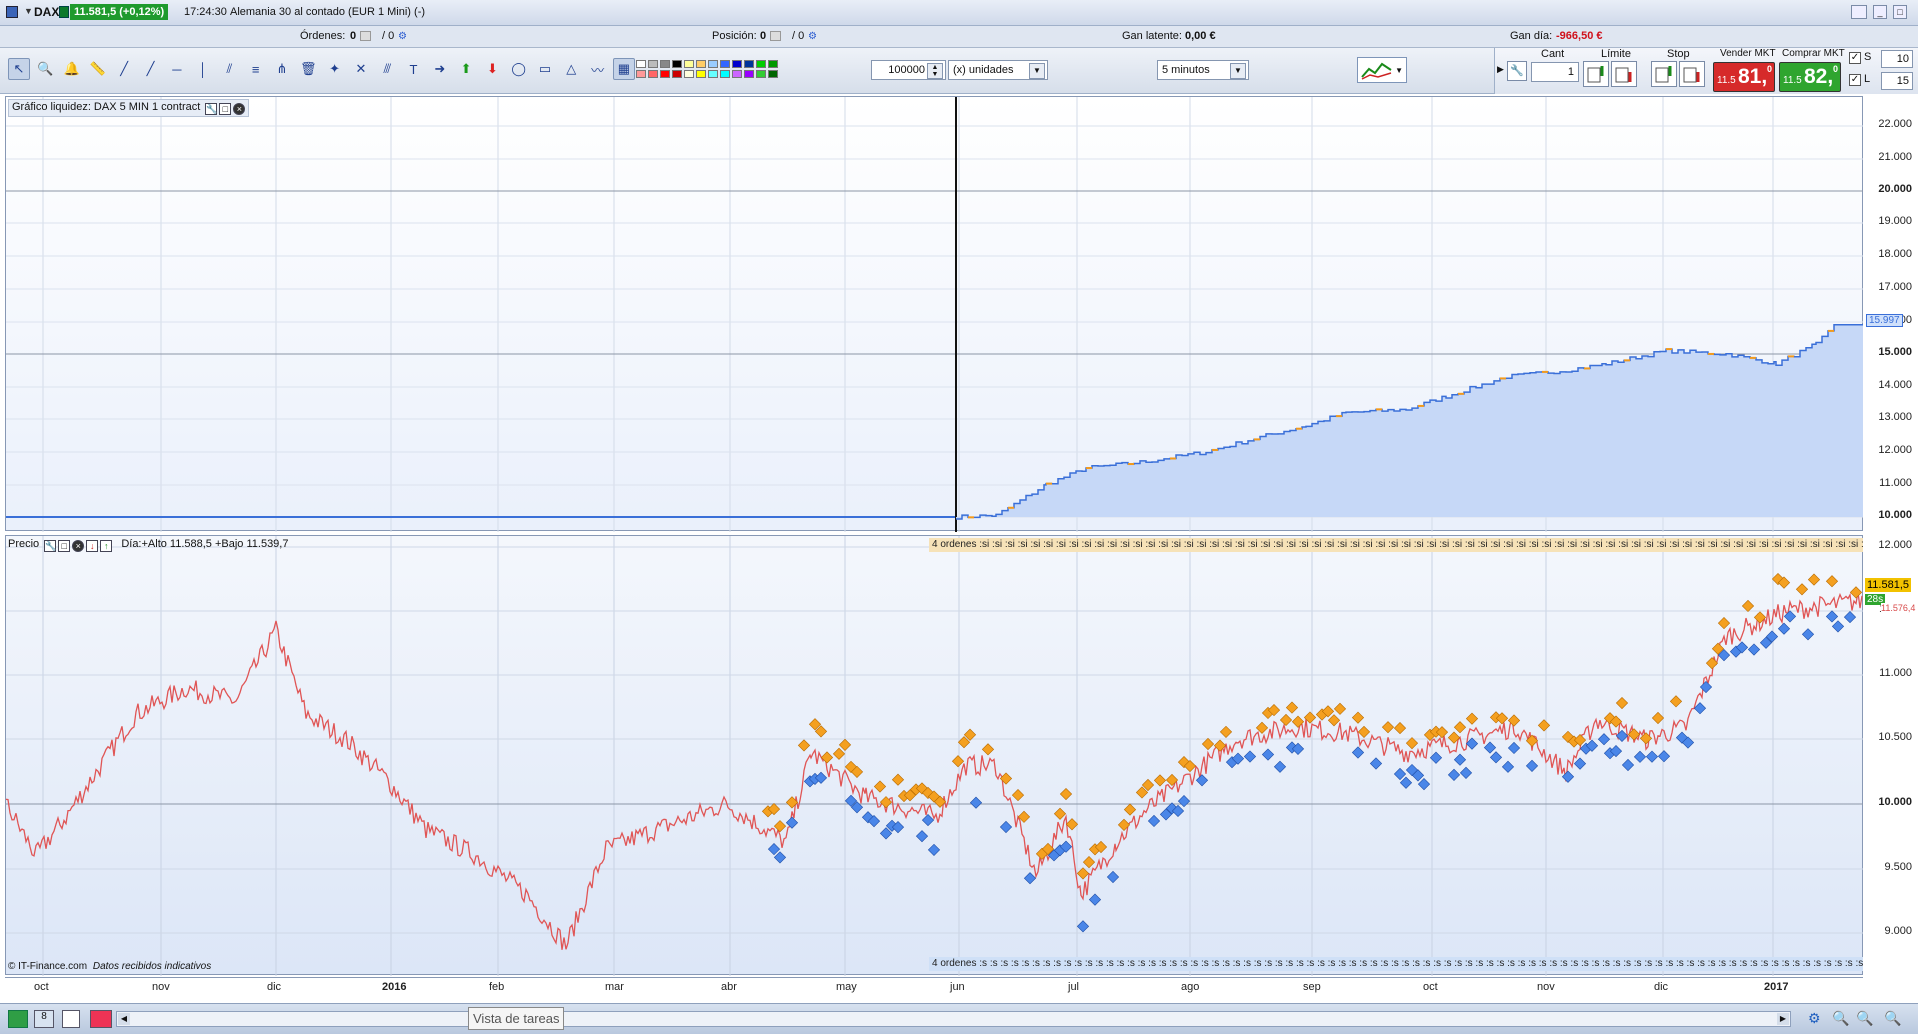 The image size is (1918, 1034). I want to click on chart-settings-icon: ⚙, so click(1814, 1018).